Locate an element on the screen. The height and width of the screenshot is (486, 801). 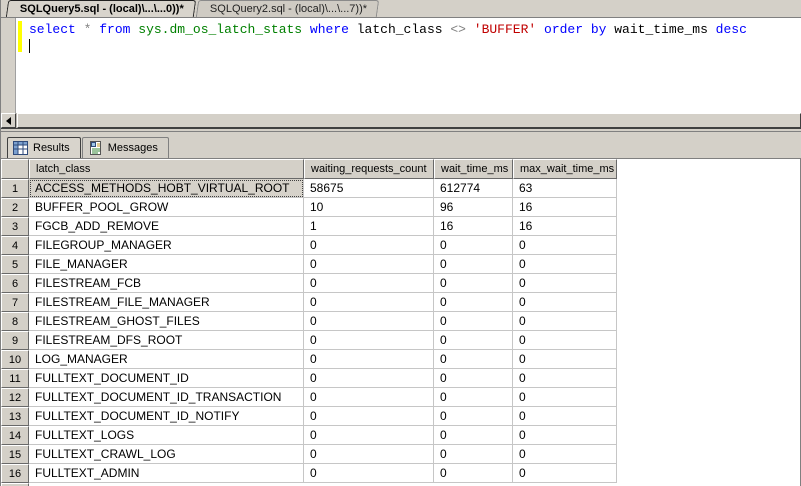
cell-latch_class: FULLTEXT_LOGS is located at coordinates (166, 435).